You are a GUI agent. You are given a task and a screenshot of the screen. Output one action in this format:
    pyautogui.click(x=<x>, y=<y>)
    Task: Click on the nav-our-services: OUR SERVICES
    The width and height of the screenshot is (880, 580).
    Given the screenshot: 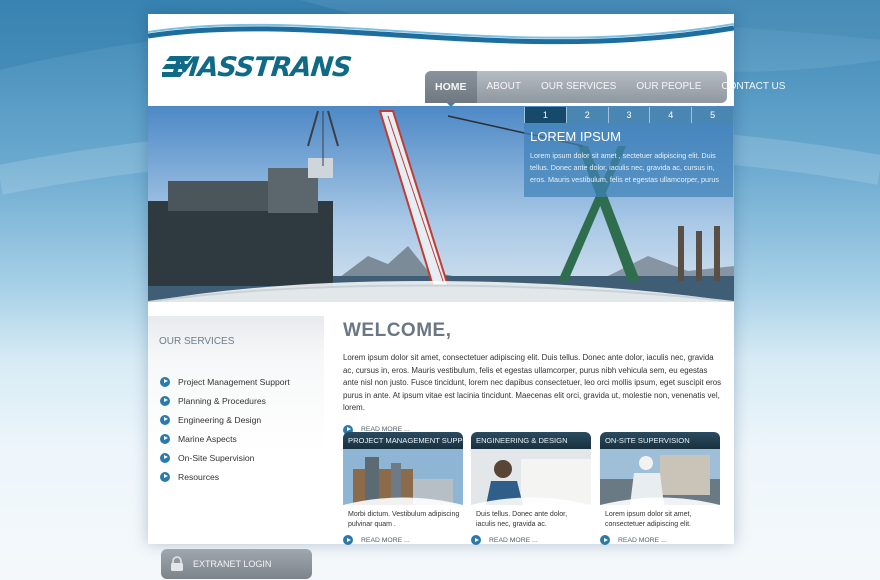 What is the action you would take?
    pyautogui.click(x=578, y=87)
    